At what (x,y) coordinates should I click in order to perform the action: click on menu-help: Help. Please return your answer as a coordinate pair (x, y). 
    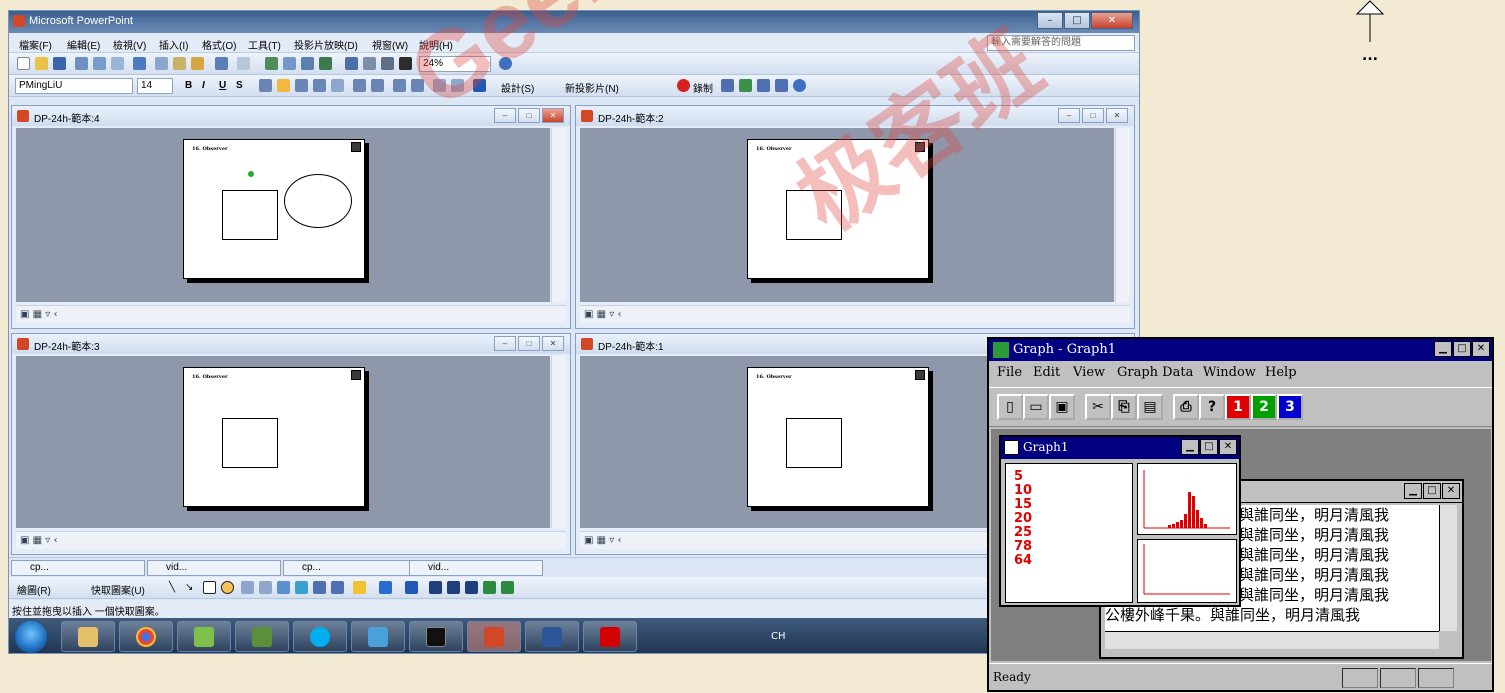
    Looking at the image, I should click on (1281, 372).